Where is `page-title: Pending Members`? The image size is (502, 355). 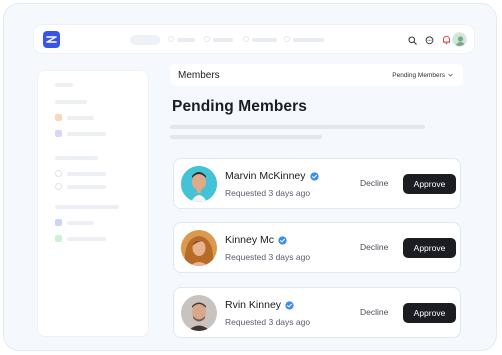
page-title: Pending Members is located at coordinates (239, 106).